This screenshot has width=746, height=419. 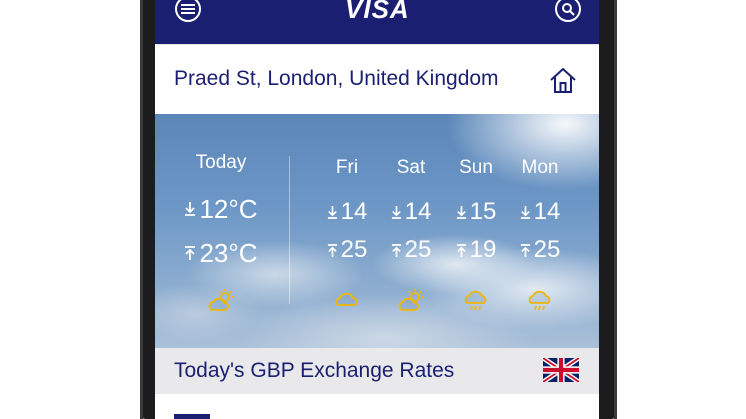 What do you see at coordinates (336, 78) in the screenshot?
I see `location-text: Praed St, London, United Kingdom` at bounding box center [336, 78].